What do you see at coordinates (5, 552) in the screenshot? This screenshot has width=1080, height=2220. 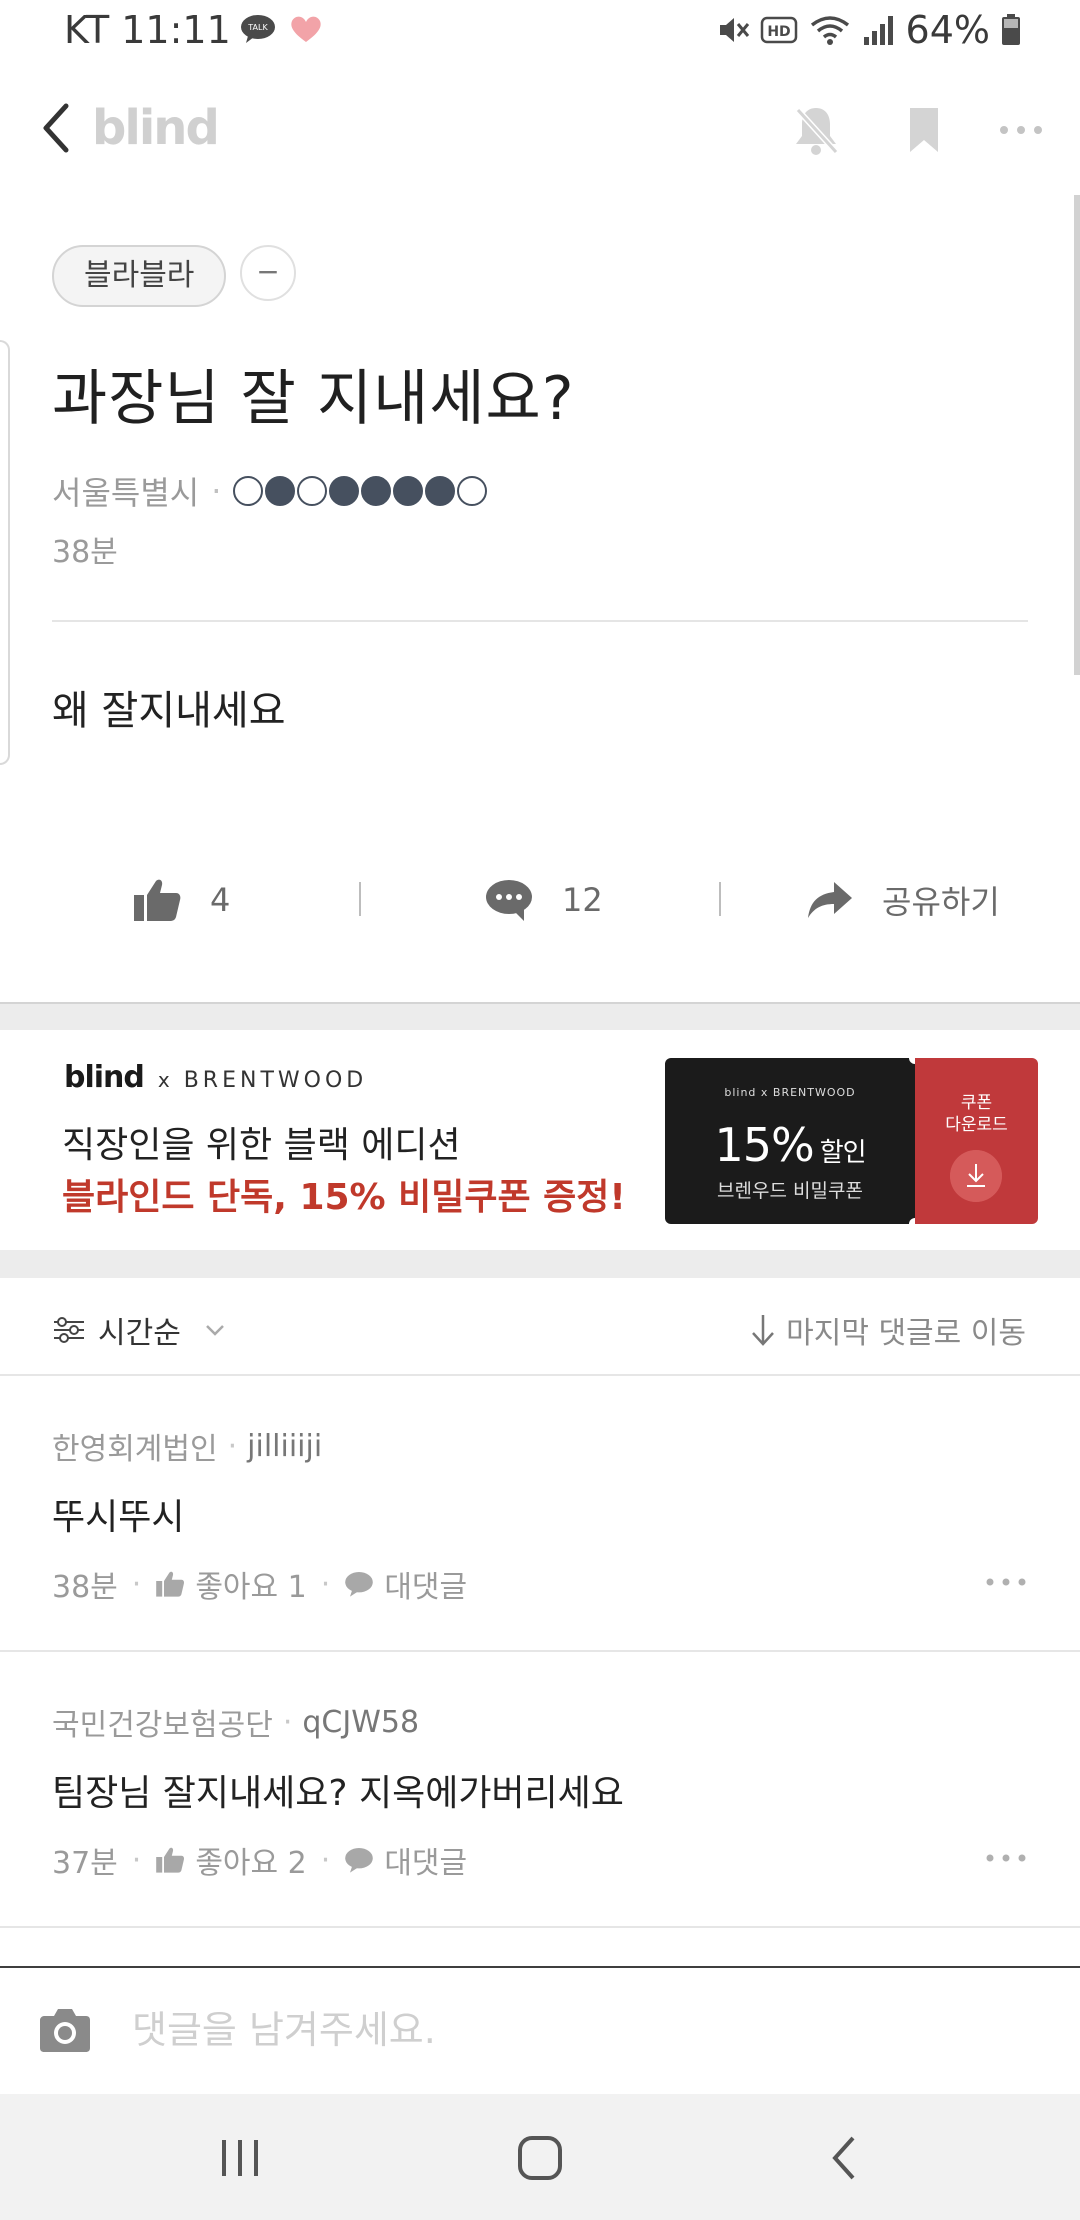 I see `edge-panel-handle` at bounding box center [5, 552].